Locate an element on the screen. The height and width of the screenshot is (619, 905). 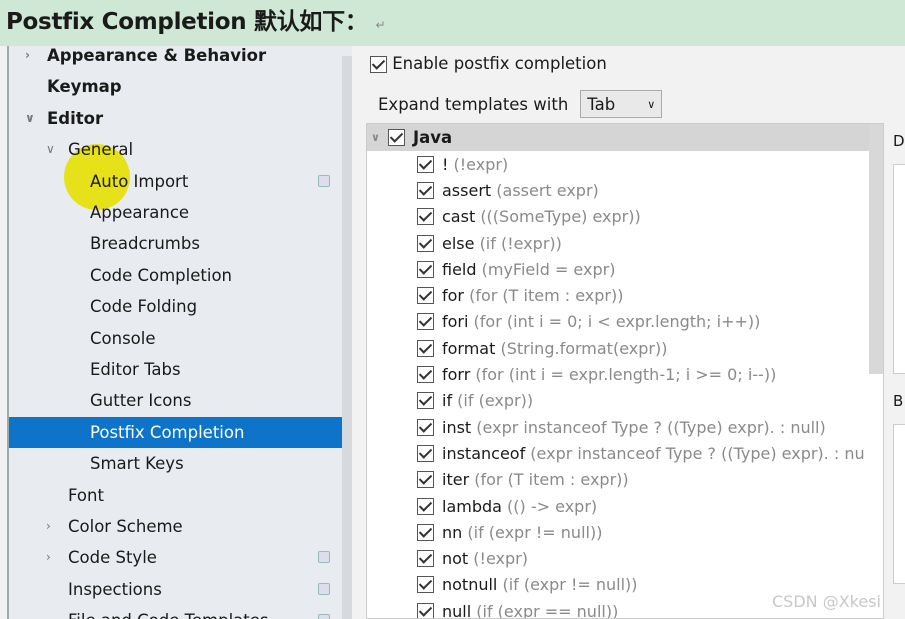
sidebar-item: Code Completion is located at coordinates (180, 275).